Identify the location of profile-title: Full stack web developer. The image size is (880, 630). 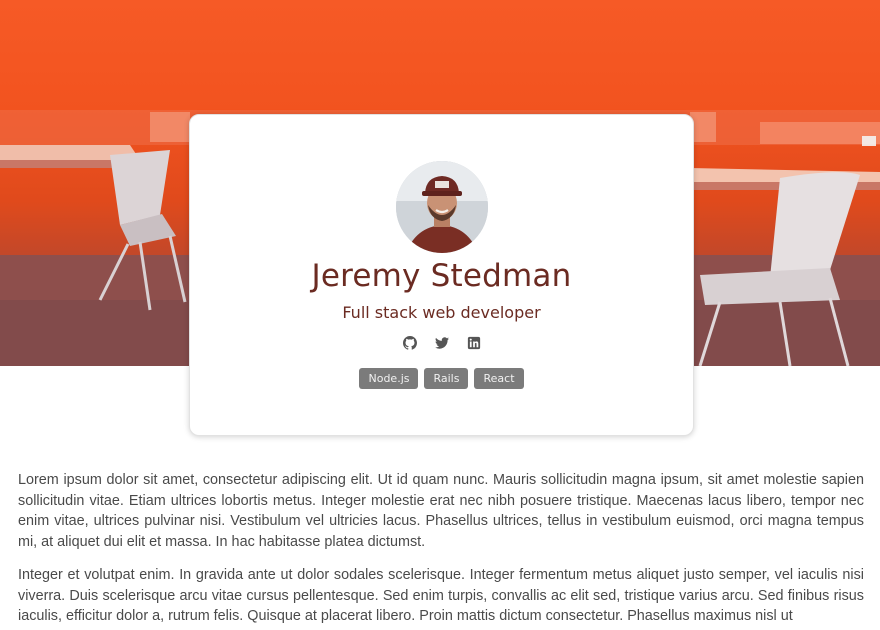
(441, 312).